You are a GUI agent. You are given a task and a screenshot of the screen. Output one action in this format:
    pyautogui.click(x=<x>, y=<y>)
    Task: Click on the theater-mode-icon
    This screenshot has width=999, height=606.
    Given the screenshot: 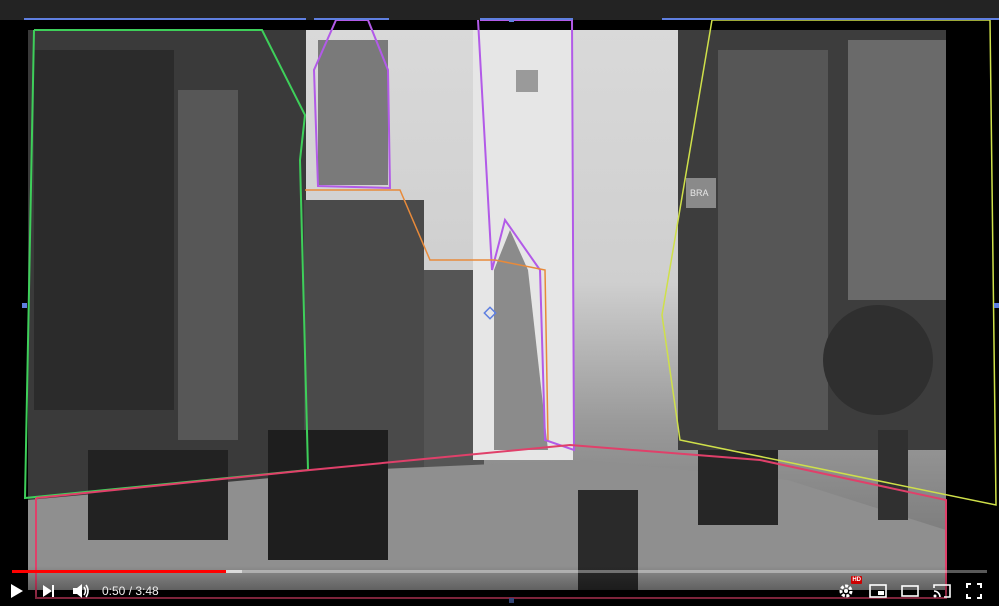 What is the action you would take?
    pyautogui.click(x=910, y=591)
    